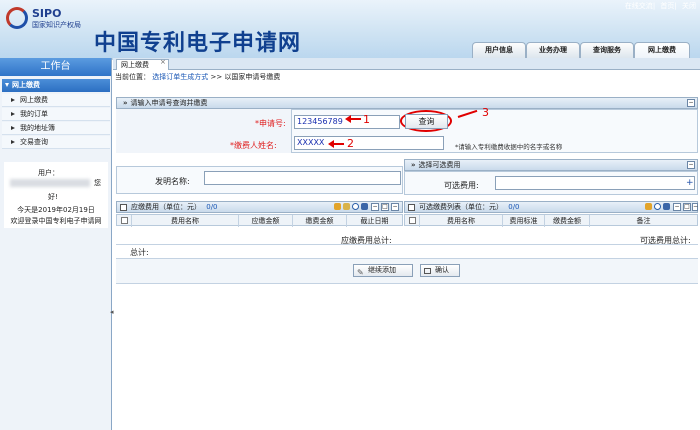 Image resolution: width=700 pixels, height=430 pixels. What do you see at coordinates (691, 103) in the screenshot?
I see `collapse-query-panel-icon: −` at bounding box center [691, 103].